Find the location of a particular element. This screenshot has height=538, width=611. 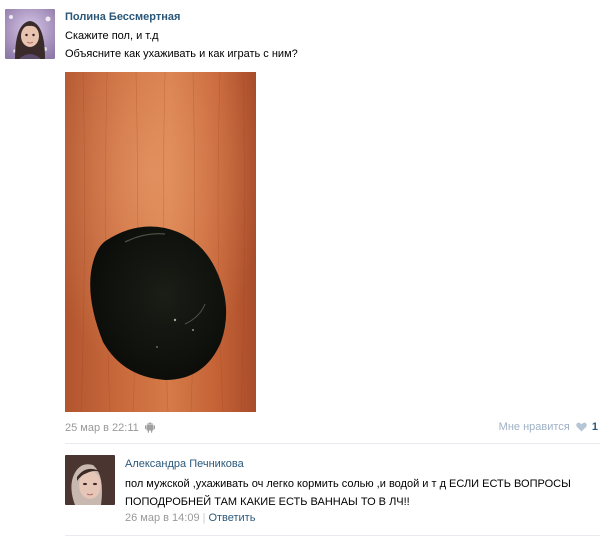

post-author-name: Полина Бессмертная is located at coordinates (122, 17).